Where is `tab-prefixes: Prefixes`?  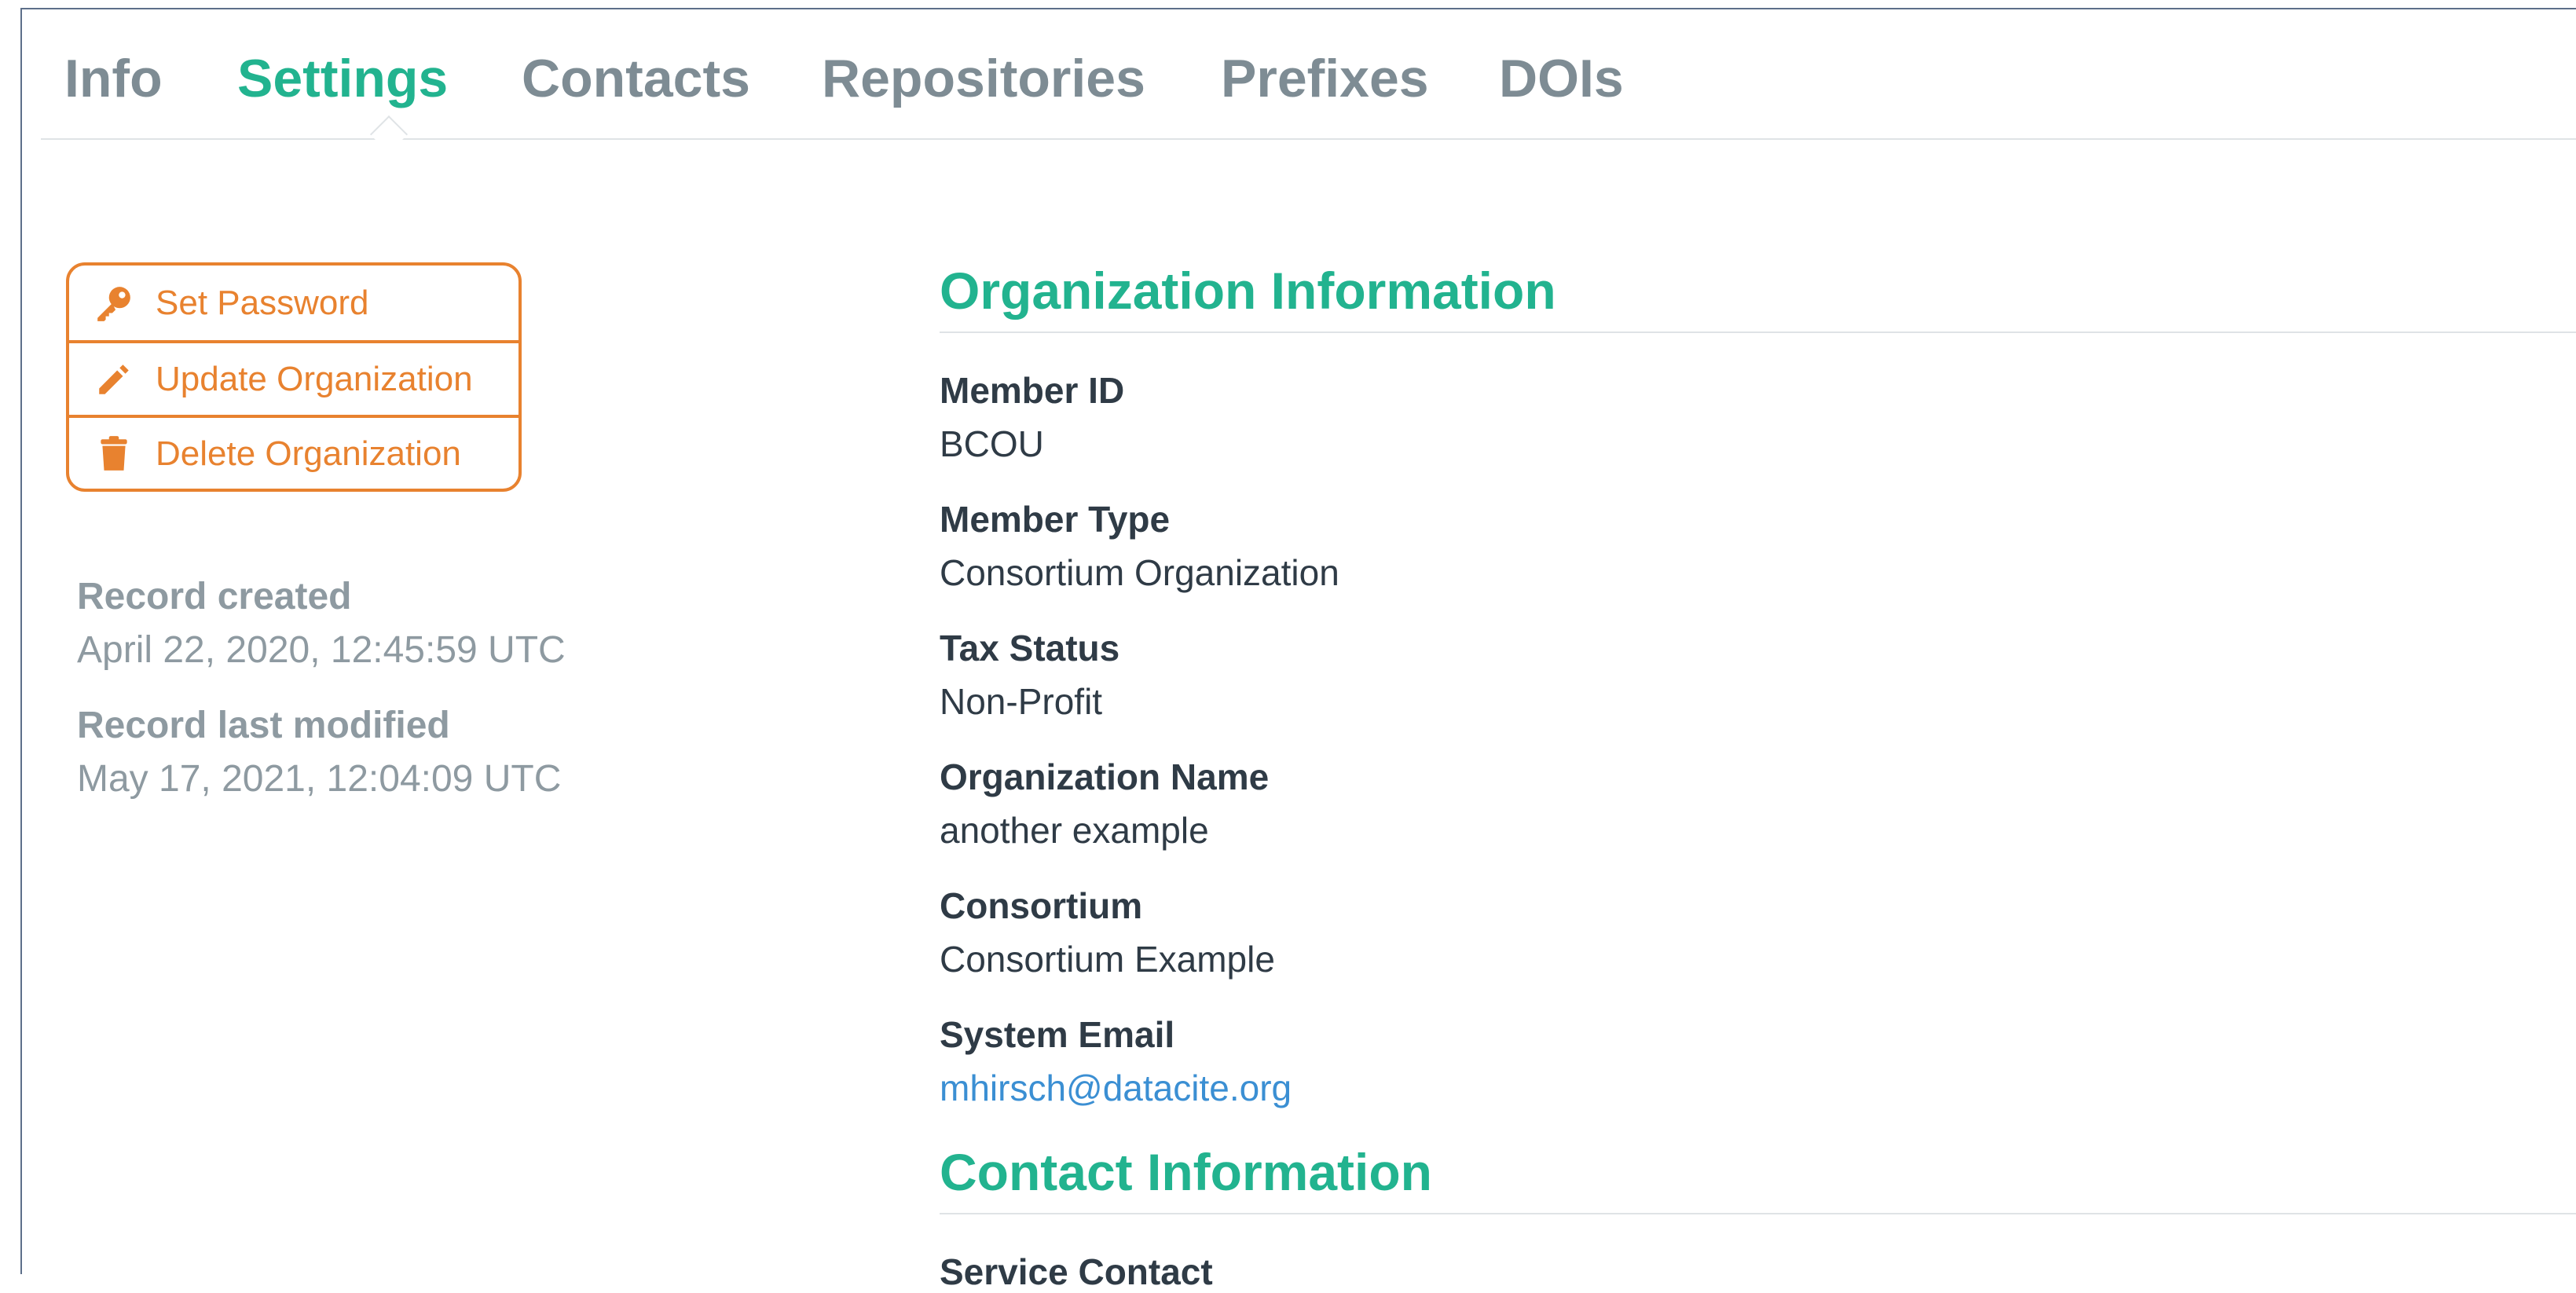 tab-prefixes: Prefixes is located at coordinates (1325, 78).